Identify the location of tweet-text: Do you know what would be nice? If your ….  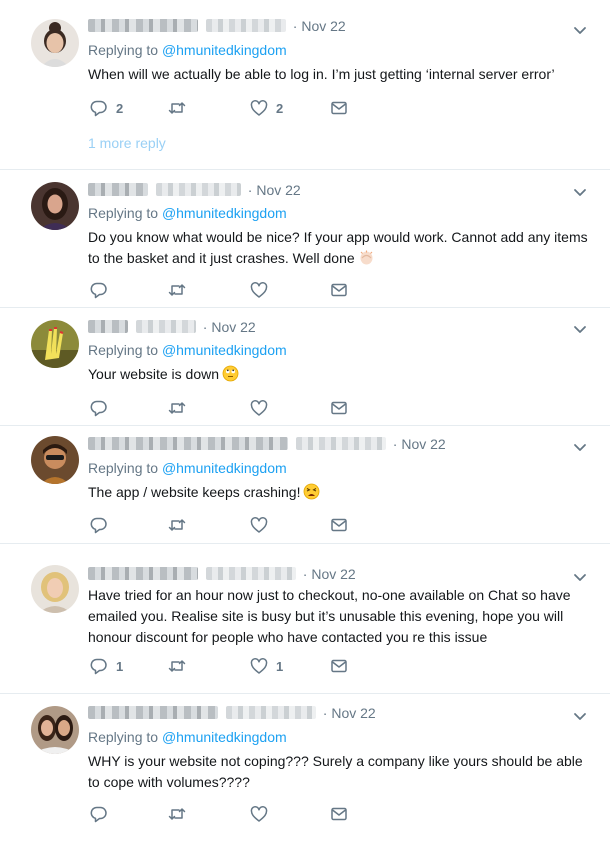
(339, 248).